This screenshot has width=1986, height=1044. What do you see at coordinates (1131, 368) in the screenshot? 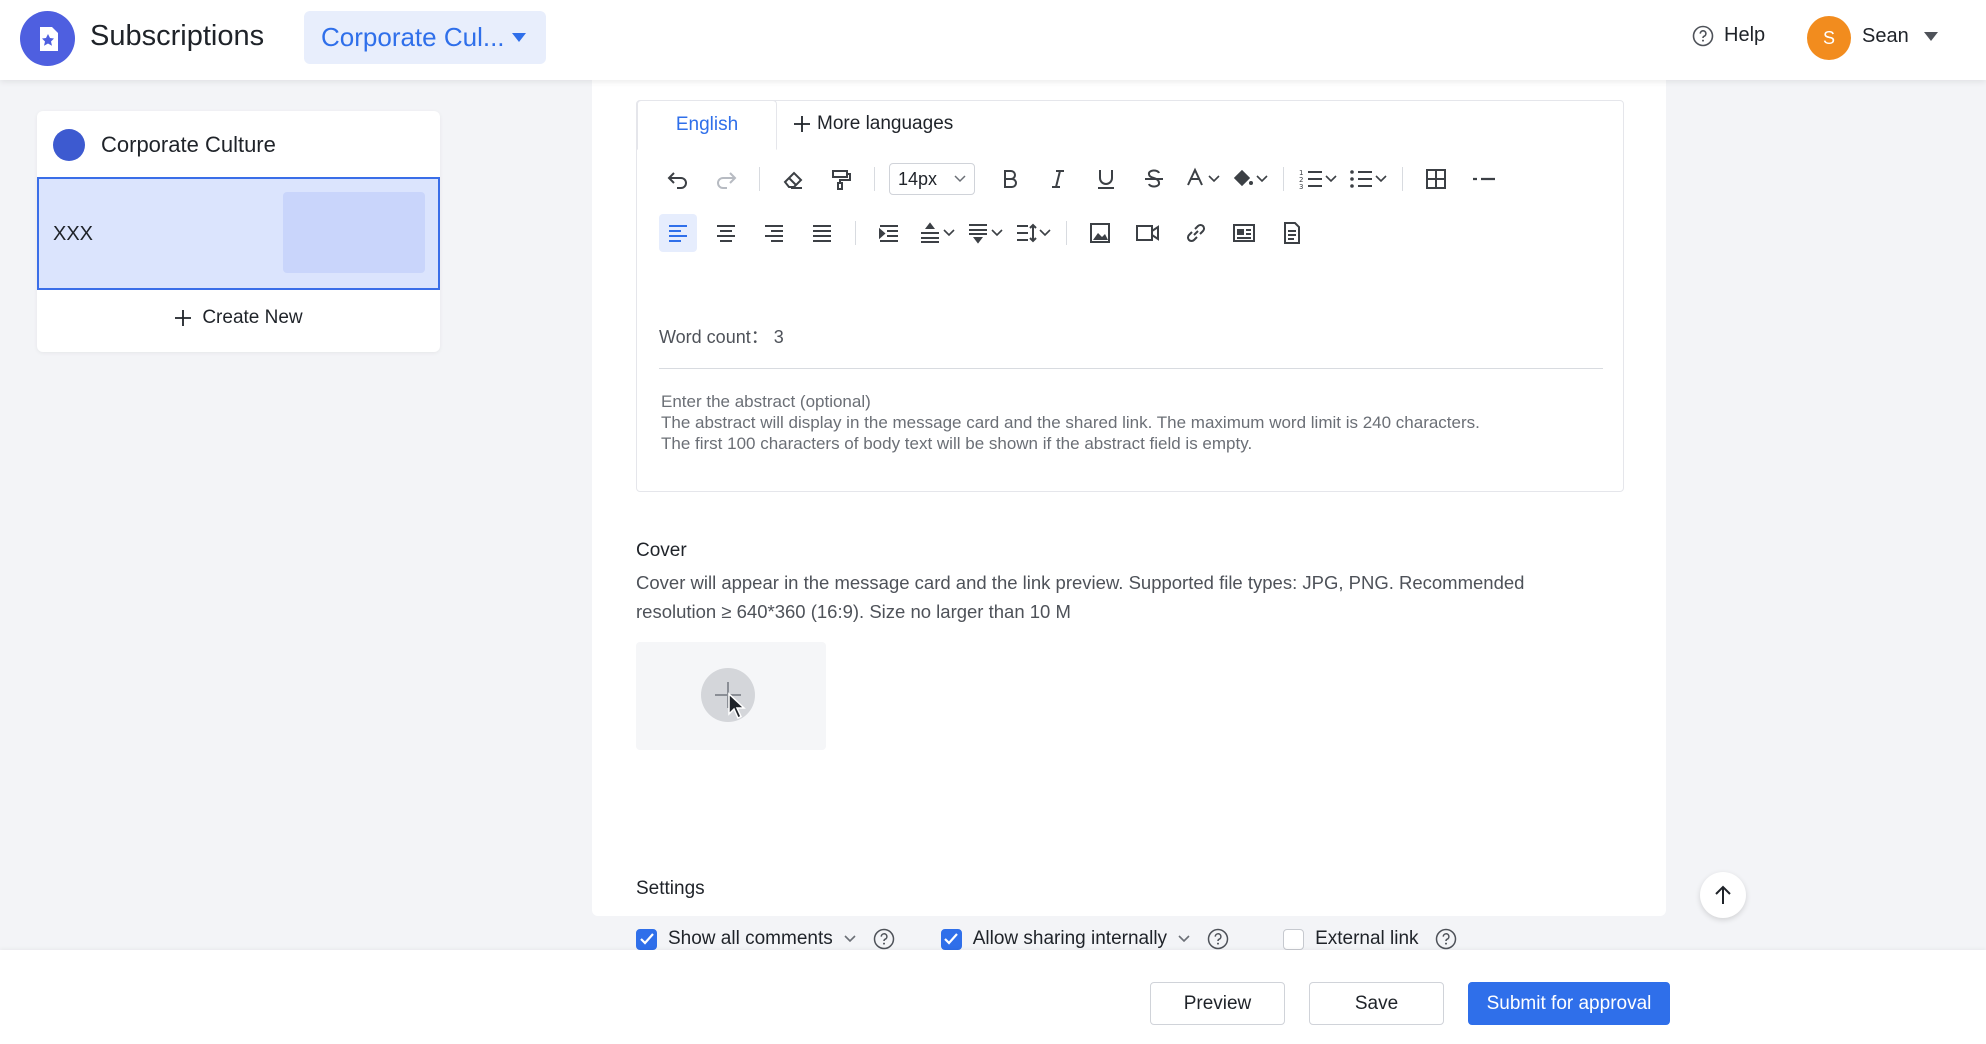
I see `editor-divider` at bounding box center [1131, 368].